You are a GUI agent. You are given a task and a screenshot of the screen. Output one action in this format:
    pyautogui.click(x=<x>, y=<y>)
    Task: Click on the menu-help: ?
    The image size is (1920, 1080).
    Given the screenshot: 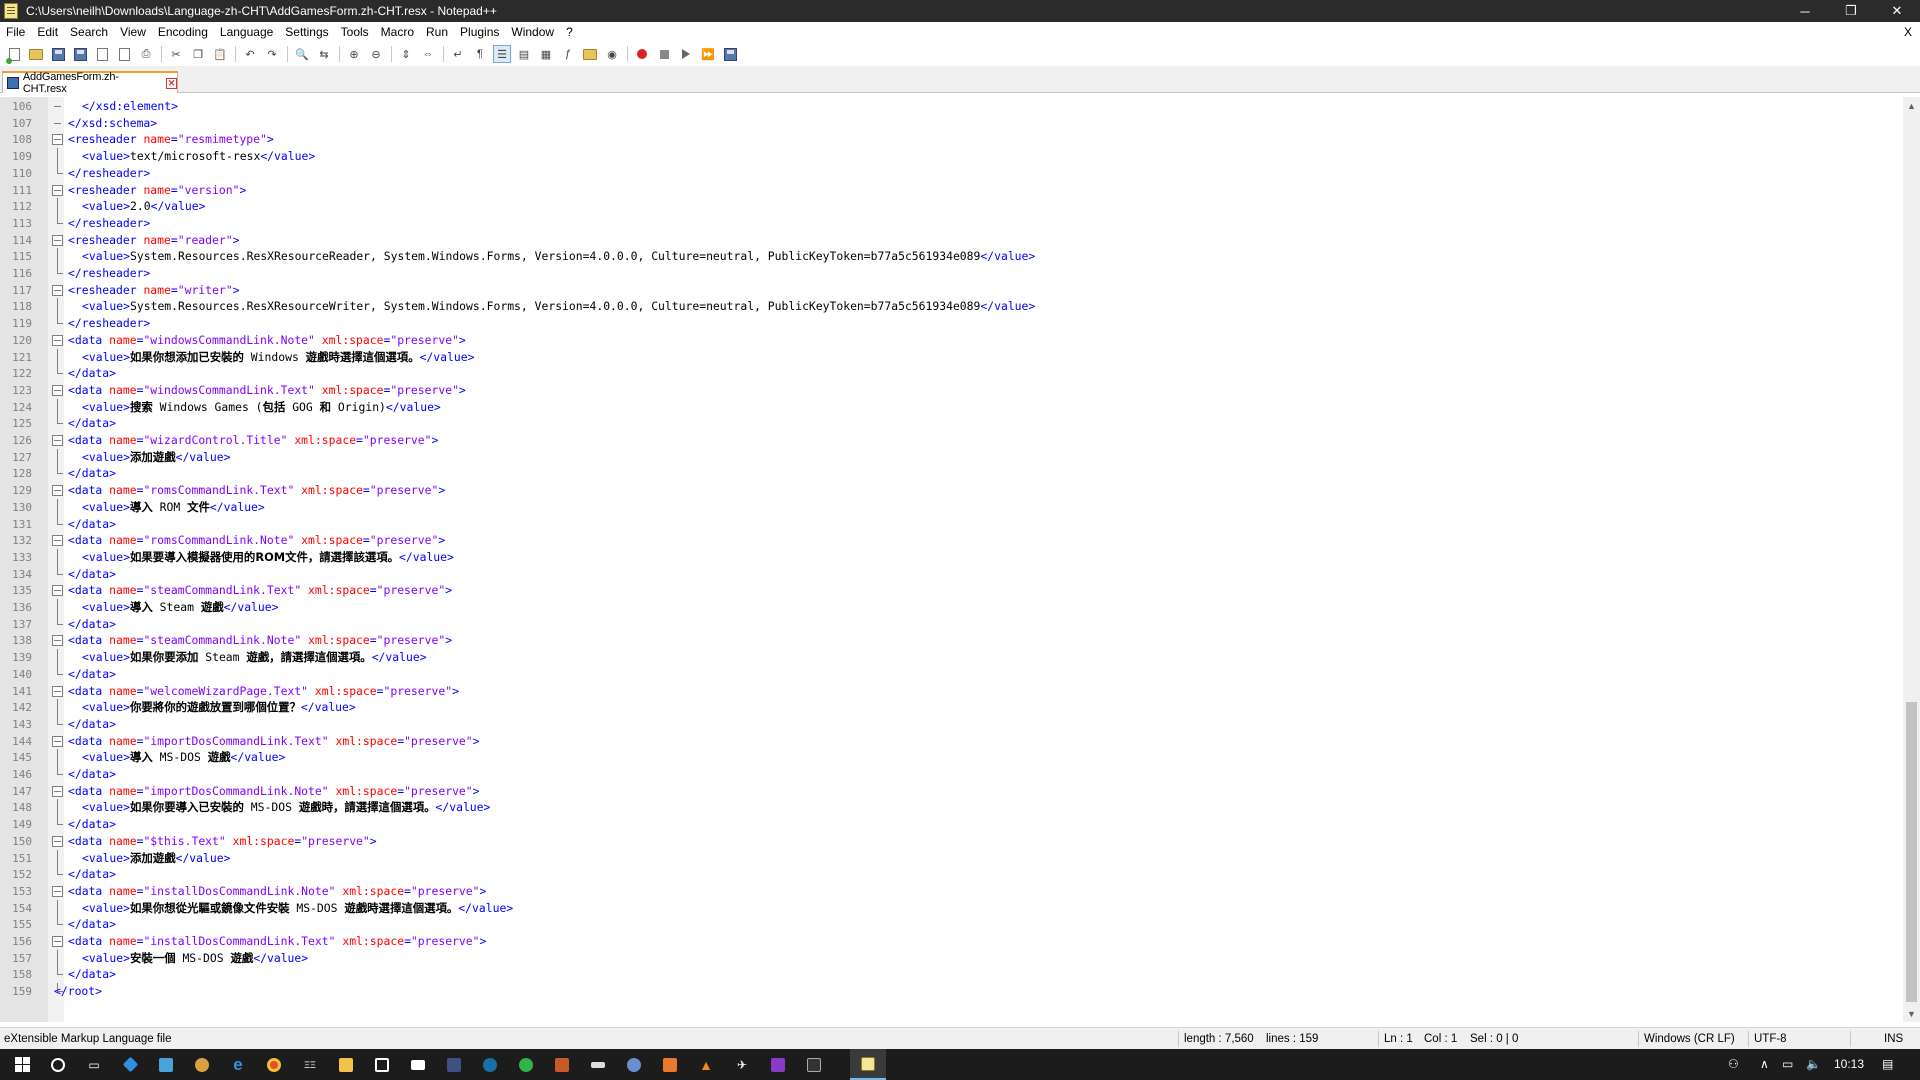 What is the action you would take?
    pyautogui.click(x=569, y=32)
    